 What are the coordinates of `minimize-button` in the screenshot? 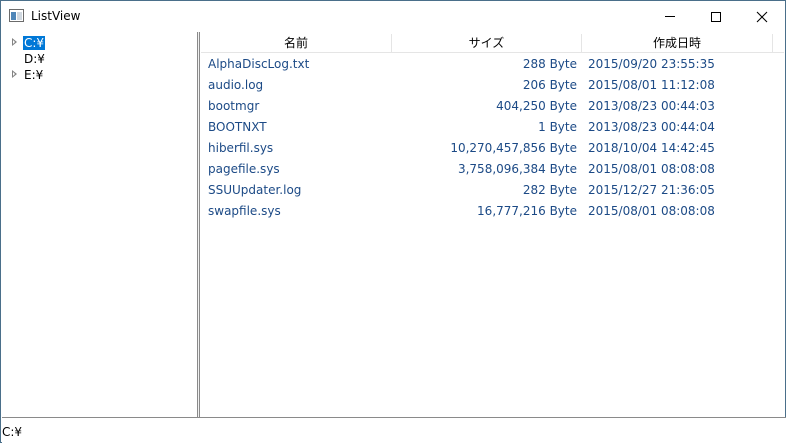 It's located at (670, 16).